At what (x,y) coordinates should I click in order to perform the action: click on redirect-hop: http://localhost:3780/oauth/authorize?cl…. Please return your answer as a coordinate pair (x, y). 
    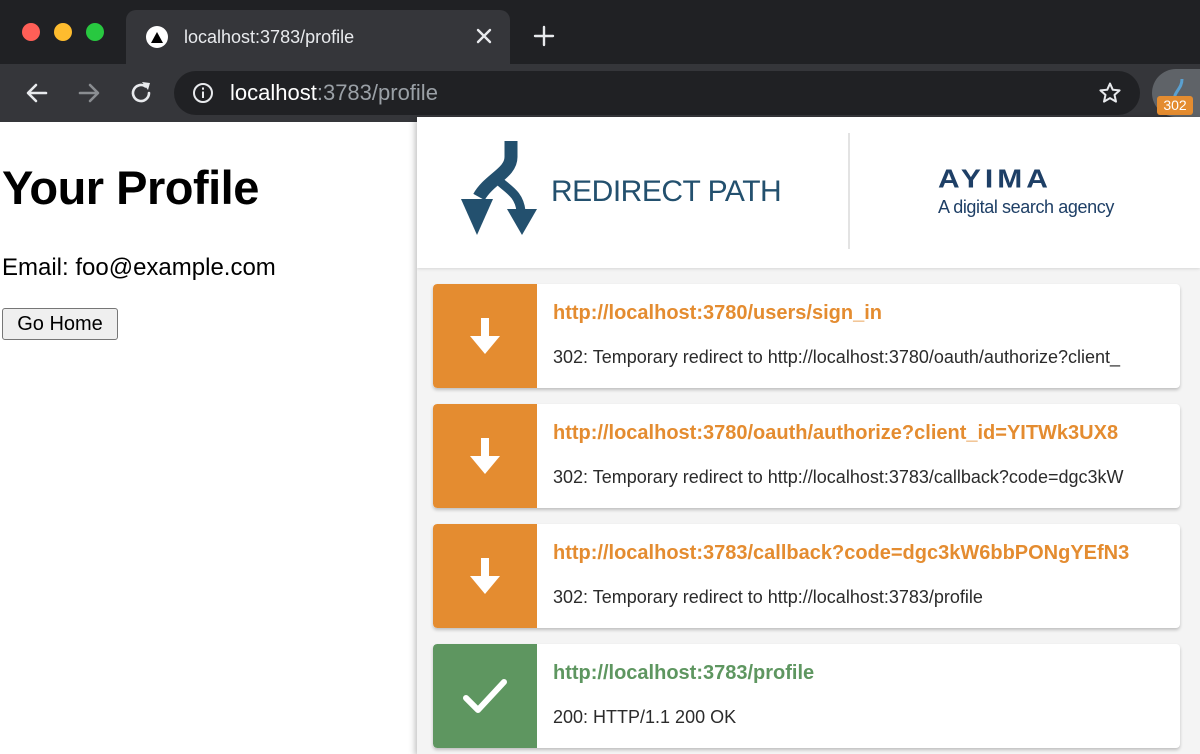
    Looking at the image, I should click on (806, 456).